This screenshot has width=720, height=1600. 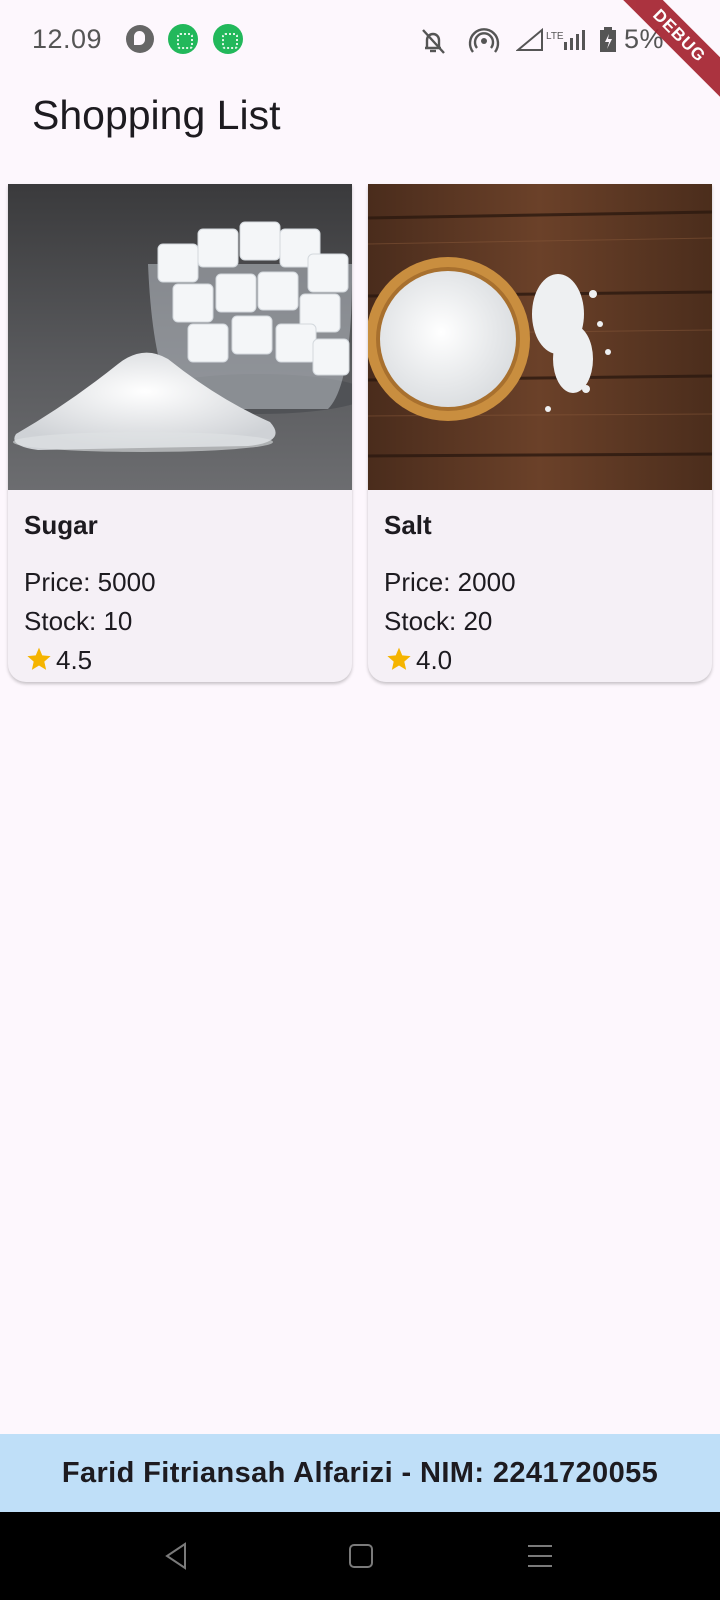 I want to click on system-nav-bar, so click(x=360, y=1556).